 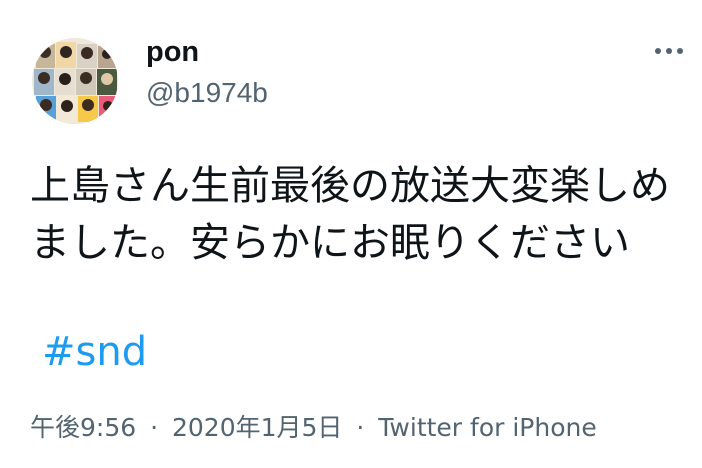 What do you see at coordinates (207, 93) in the screenshot?
I see `user-handle: @b1974b` at bounding box center [207, 93].